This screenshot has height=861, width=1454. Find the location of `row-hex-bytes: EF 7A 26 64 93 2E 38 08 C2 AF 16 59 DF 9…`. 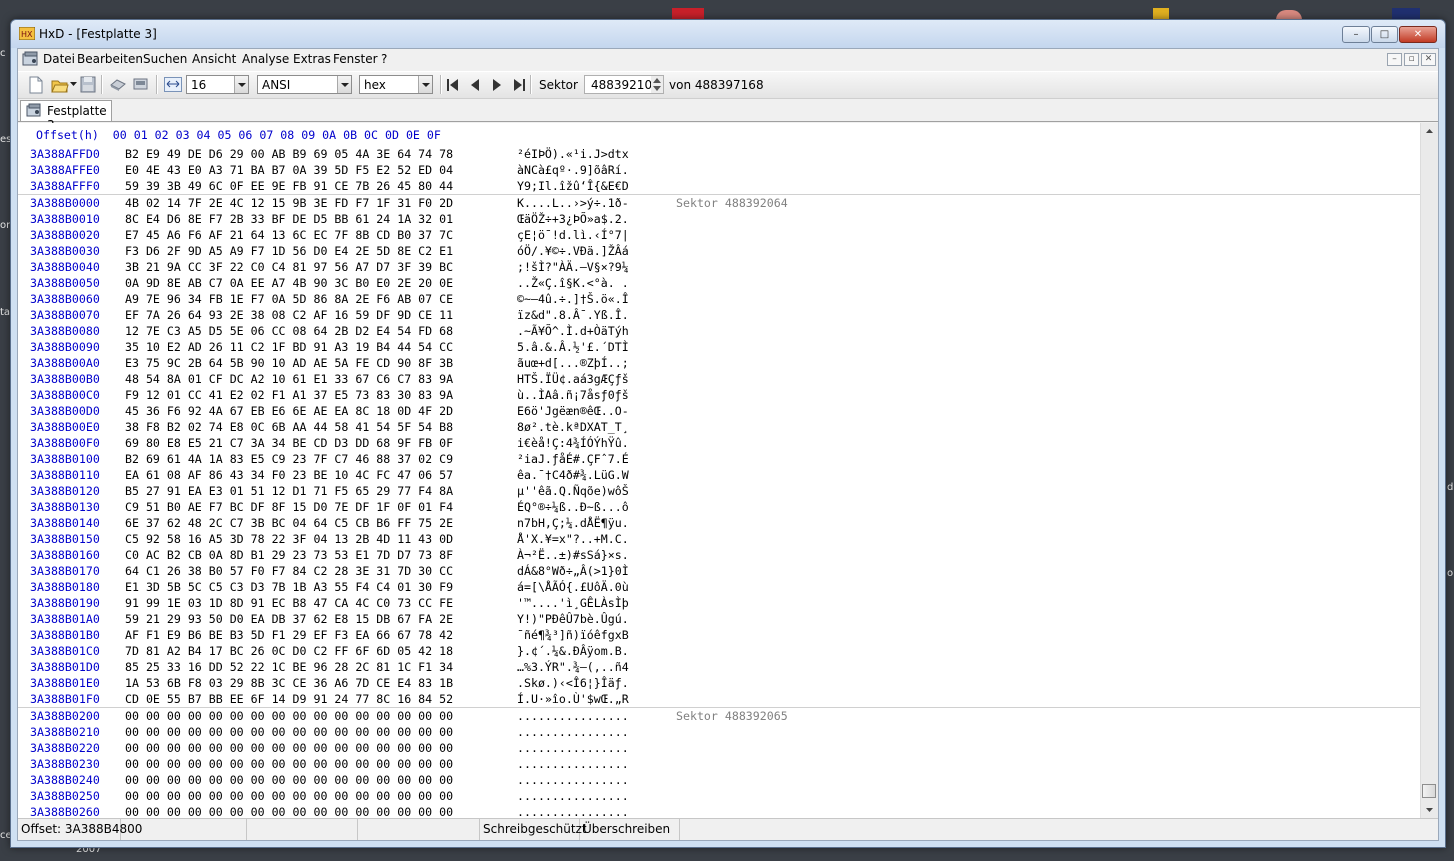

row-hex-bytes: EF 7A 26 64 93 2E 38 08 C2 AF 16 59 DF 9… is located at coordinates (289, 315).